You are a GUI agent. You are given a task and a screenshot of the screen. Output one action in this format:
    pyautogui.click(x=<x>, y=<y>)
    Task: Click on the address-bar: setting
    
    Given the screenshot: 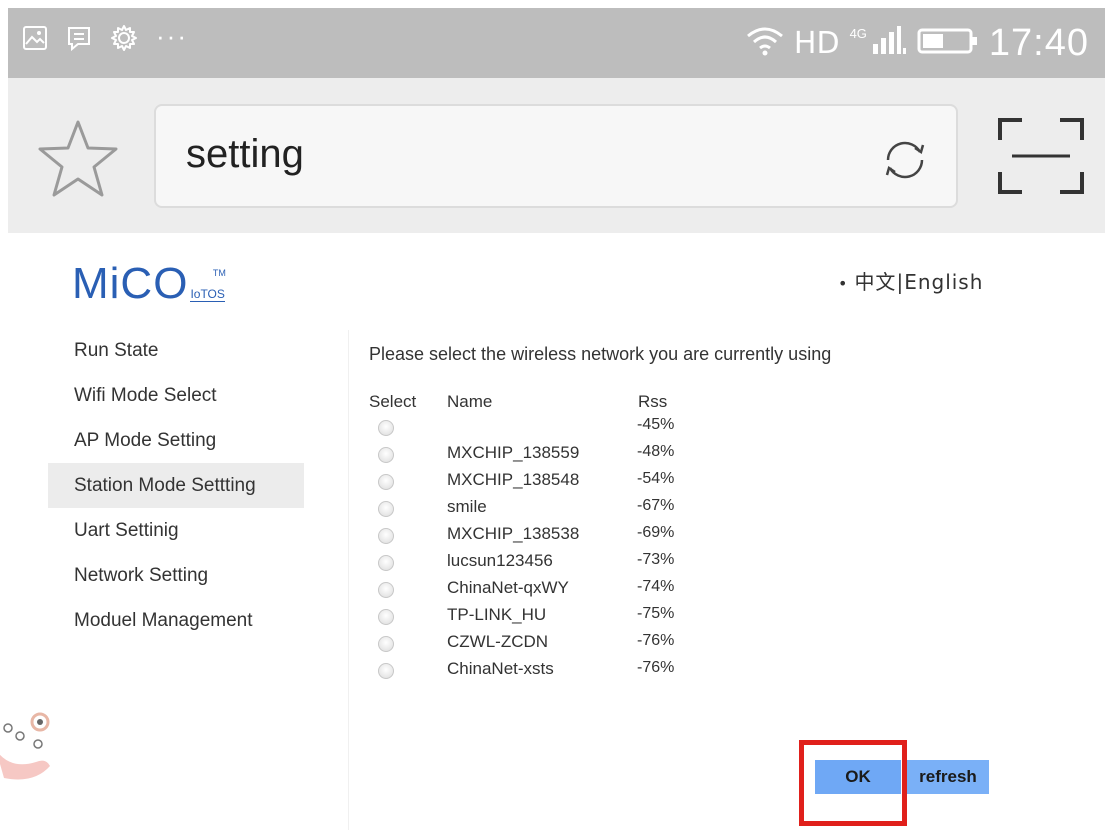 What is the action you would take?
    pyautogui.click(x=556, y=156)
    